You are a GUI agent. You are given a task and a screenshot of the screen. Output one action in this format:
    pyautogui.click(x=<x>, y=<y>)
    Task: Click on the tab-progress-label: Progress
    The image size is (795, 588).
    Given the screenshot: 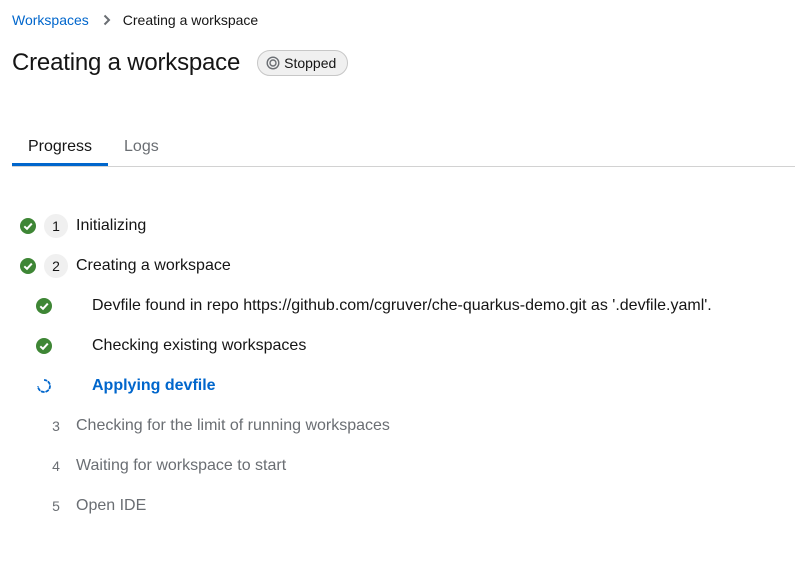 What is the action you would take?
    pyautogui.click(x=60, y=146)
    